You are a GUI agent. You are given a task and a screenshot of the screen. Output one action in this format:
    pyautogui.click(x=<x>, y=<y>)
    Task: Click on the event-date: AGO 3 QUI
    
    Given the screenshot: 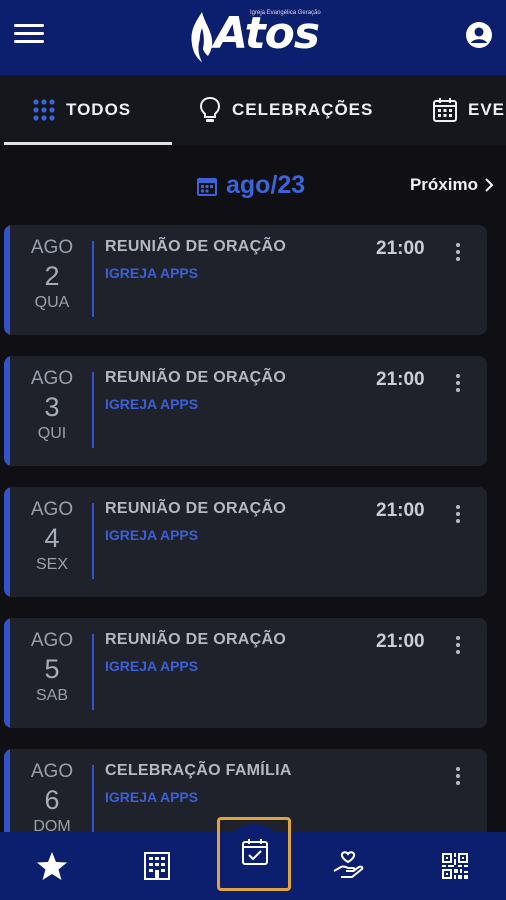 What is the action you would take?
    pyautogui.click(x=52, y=399)
    